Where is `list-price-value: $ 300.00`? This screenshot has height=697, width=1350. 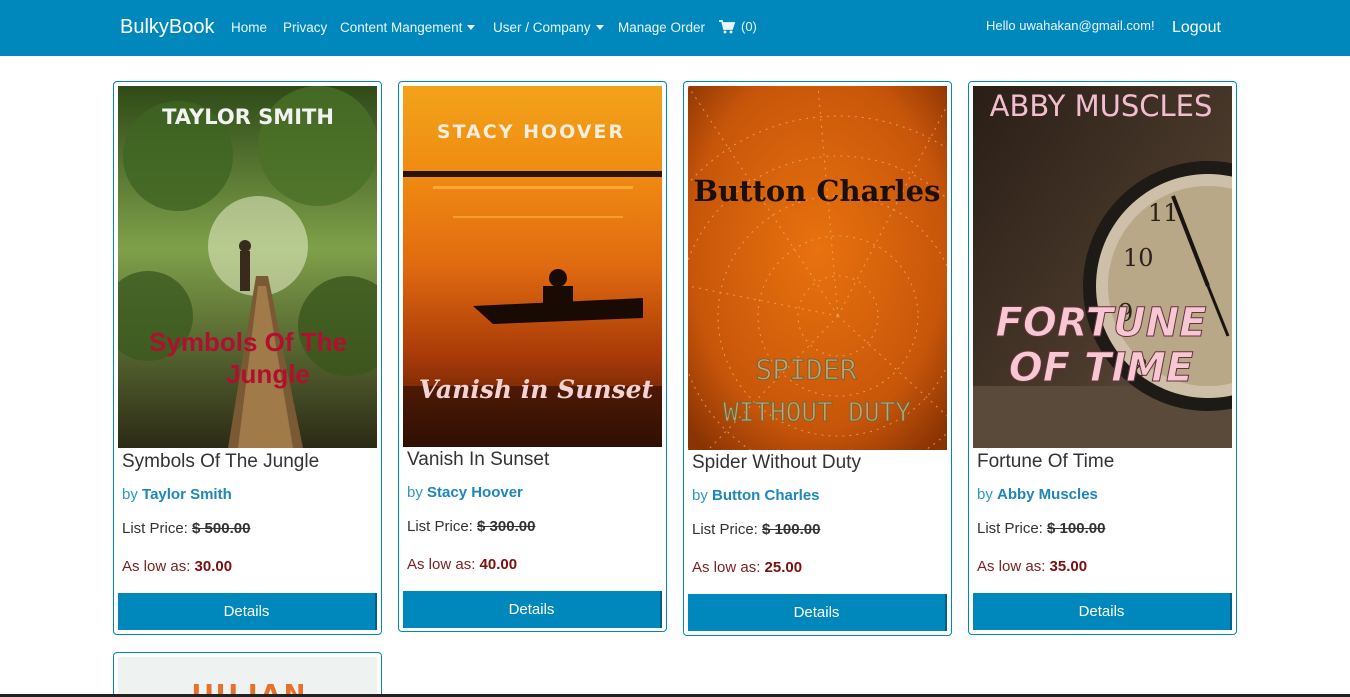 list-price-value: $ 300.00 is located at coordinates (506, 526).